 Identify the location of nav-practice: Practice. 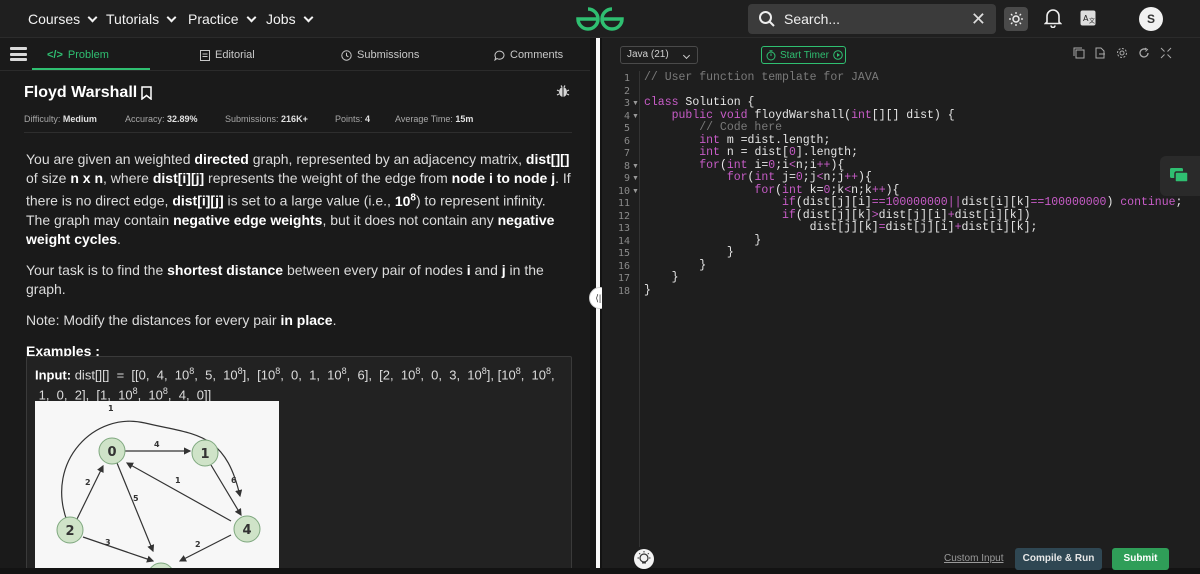
(222, 19).